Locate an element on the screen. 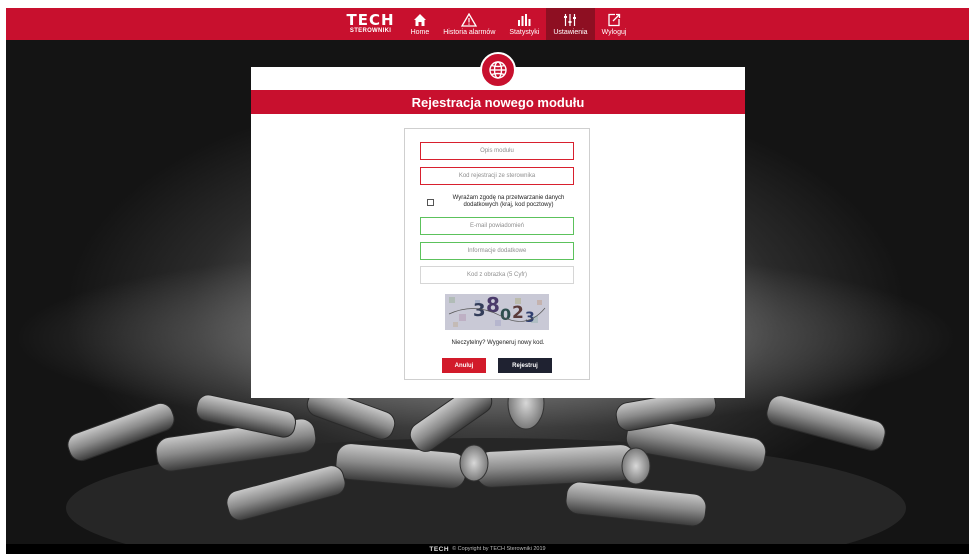 The height and width of the screenshot is (554, 975). nav-item-settings: Ustawienia is located at coordinates (570, 24).